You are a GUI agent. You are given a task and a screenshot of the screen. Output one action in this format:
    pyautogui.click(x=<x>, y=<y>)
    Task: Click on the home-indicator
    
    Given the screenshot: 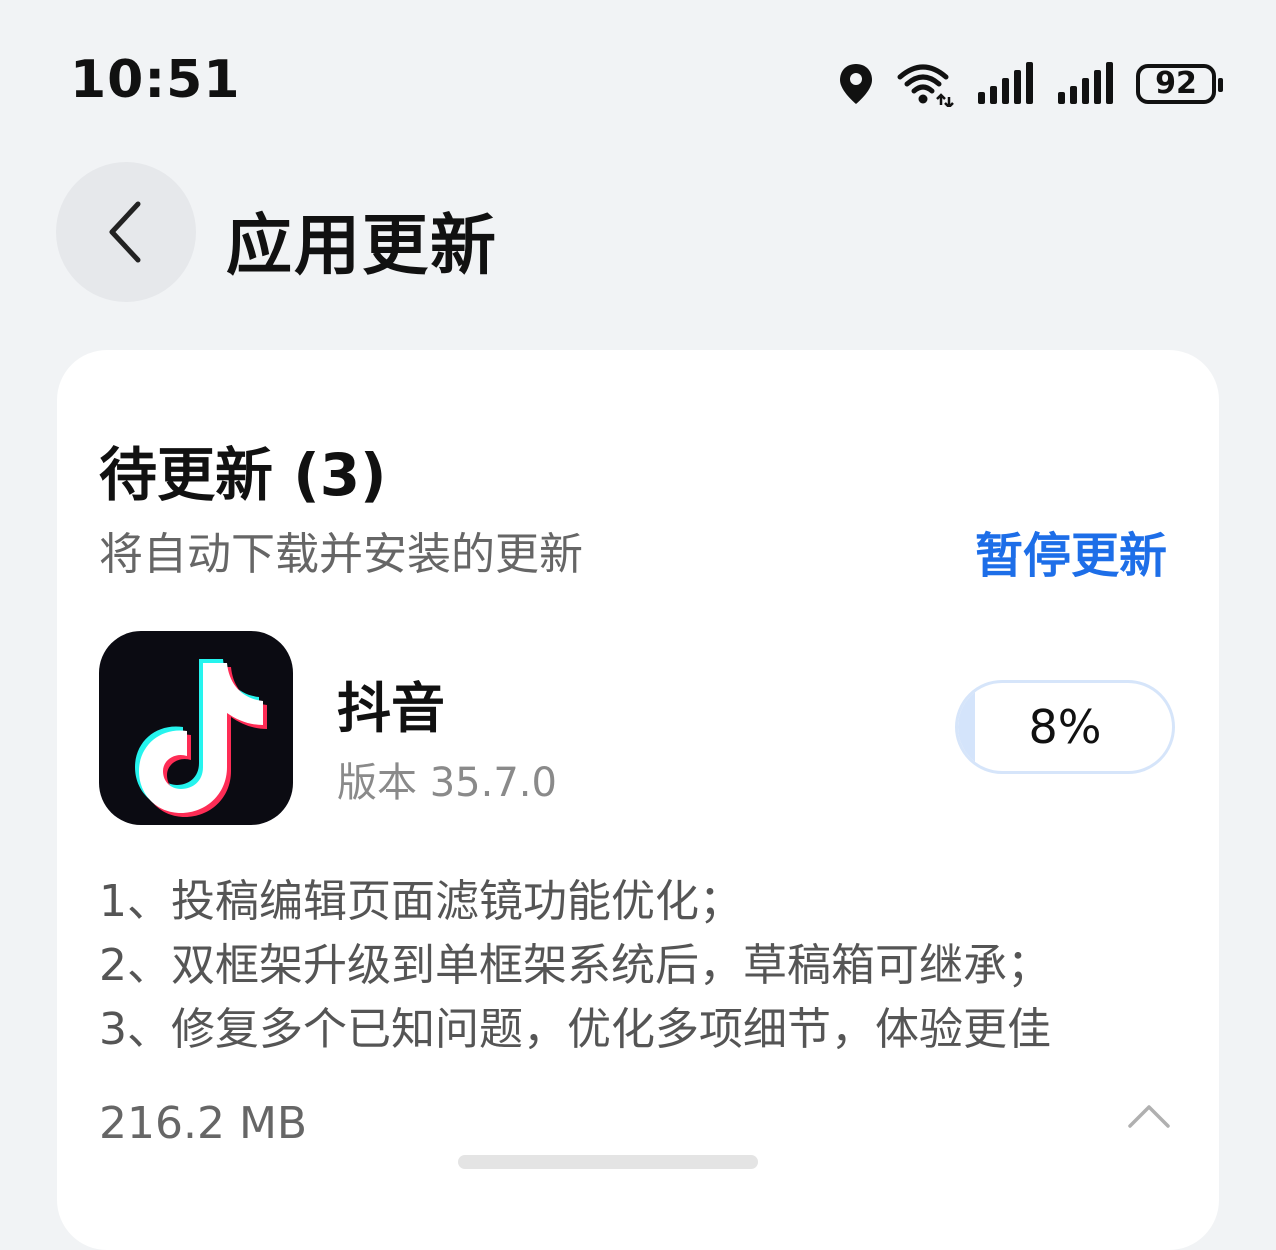 What is the action you would take?
    pyautogui.click(x=608, y=1162)
    